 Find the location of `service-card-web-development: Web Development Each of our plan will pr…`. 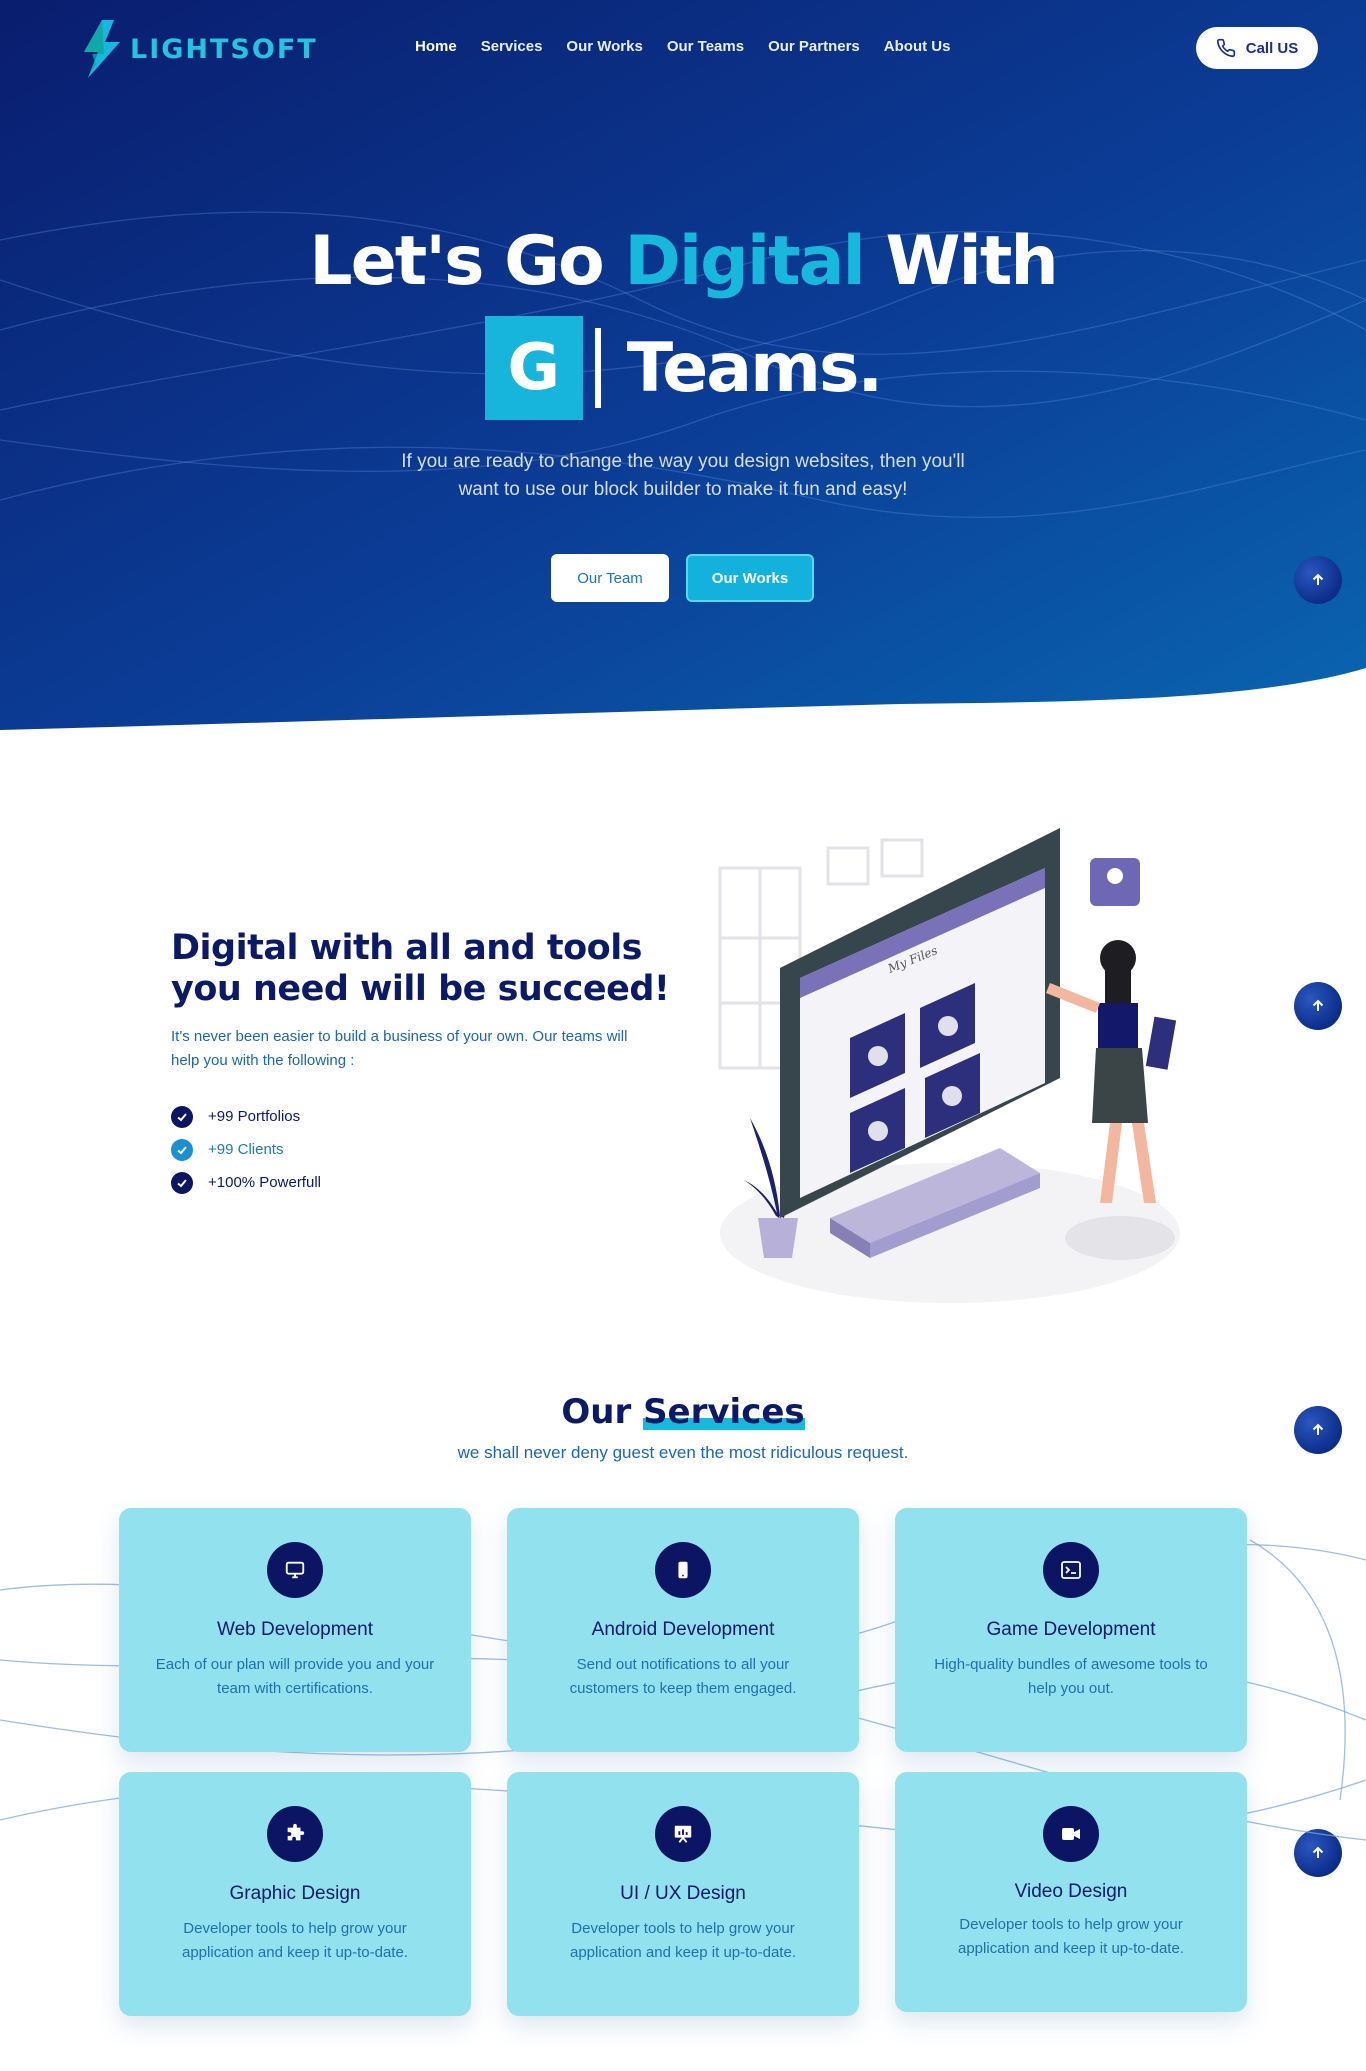

service-card-web-development: Web Development Each of our plan will pr… is located at coordinates (295, 1630).